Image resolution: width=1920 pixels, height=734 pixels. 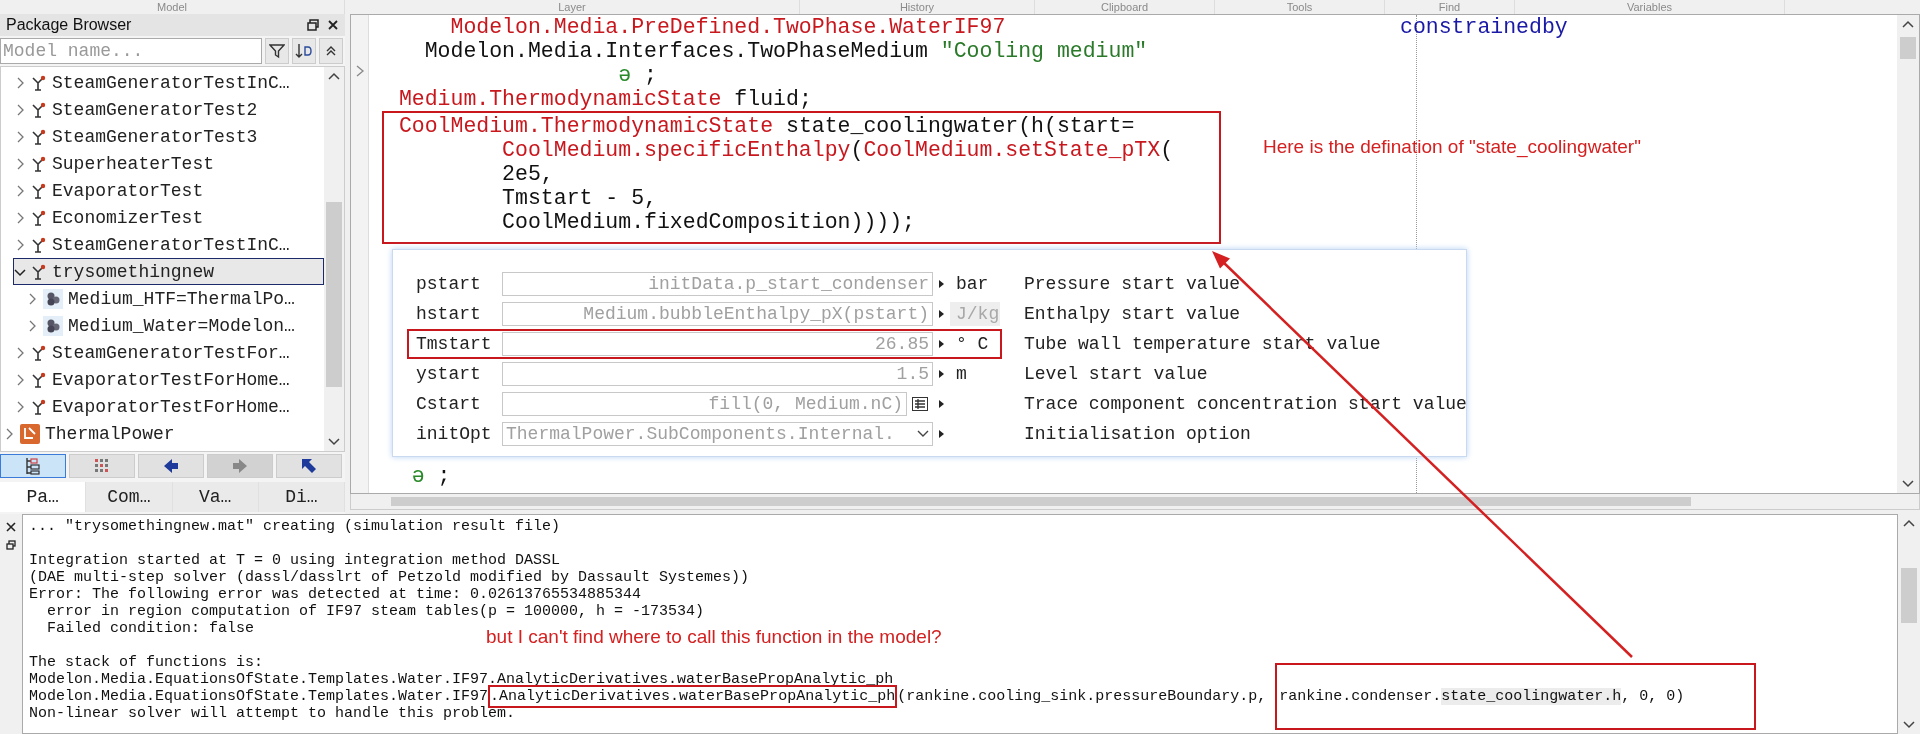 I want to click on left-arrow-icon, so click(x=171, y=466).